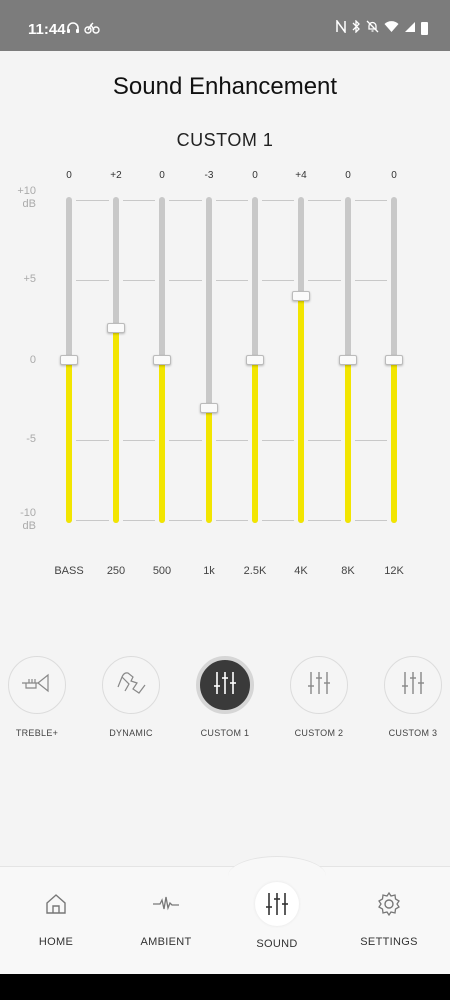 Image resolution: width=450 pixels, height=1000 pixels. I want to click on preset-dynamic-circle, so click(131, 685).